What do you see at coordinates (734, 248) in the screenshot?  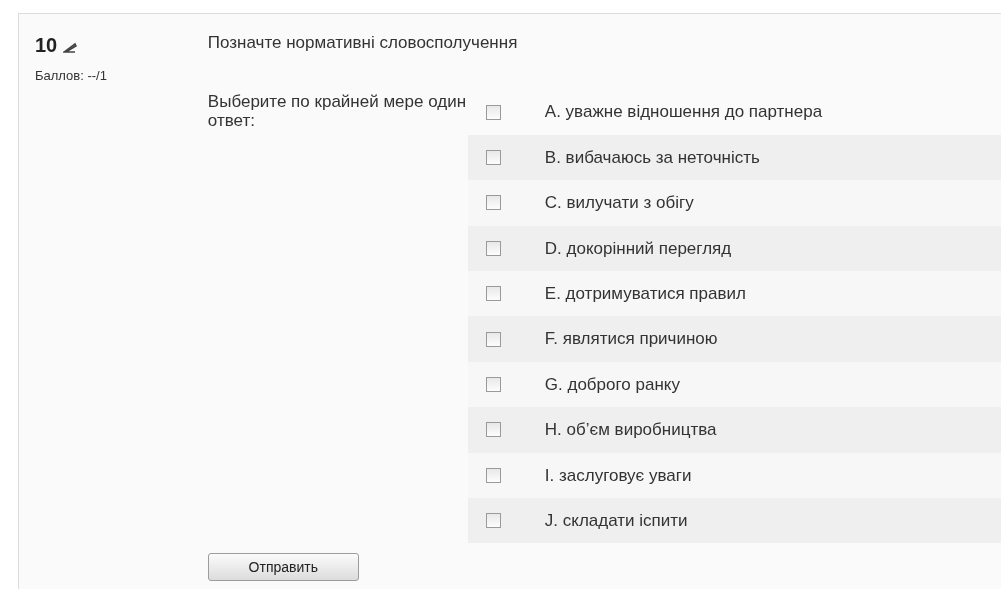 I see `answer-option: D. докорінний перегляд` at bounding box center [734, 248].